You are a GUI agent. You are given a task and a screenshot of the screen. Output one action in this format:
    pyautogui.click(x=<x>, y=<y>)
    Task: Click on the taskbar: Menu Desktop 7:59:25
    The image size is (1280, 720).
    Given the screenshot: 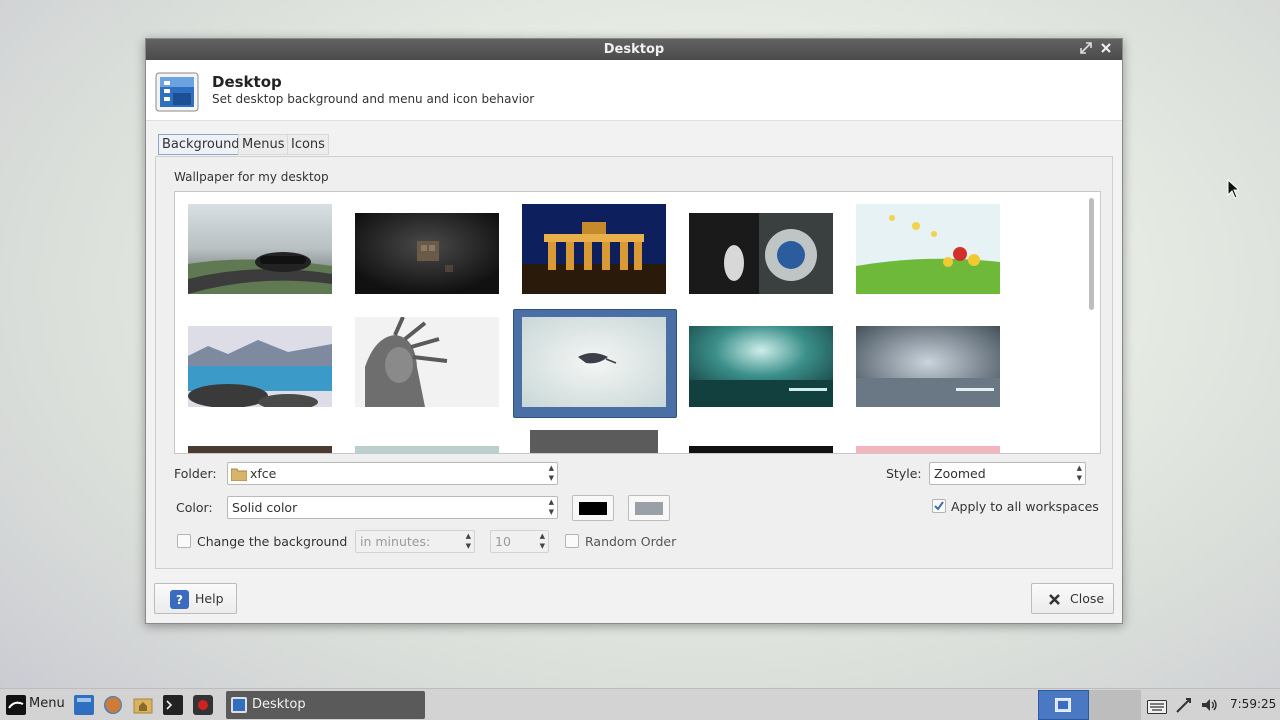 What is the action you would take?
    pyautogui.click(x=640, y=704)
    